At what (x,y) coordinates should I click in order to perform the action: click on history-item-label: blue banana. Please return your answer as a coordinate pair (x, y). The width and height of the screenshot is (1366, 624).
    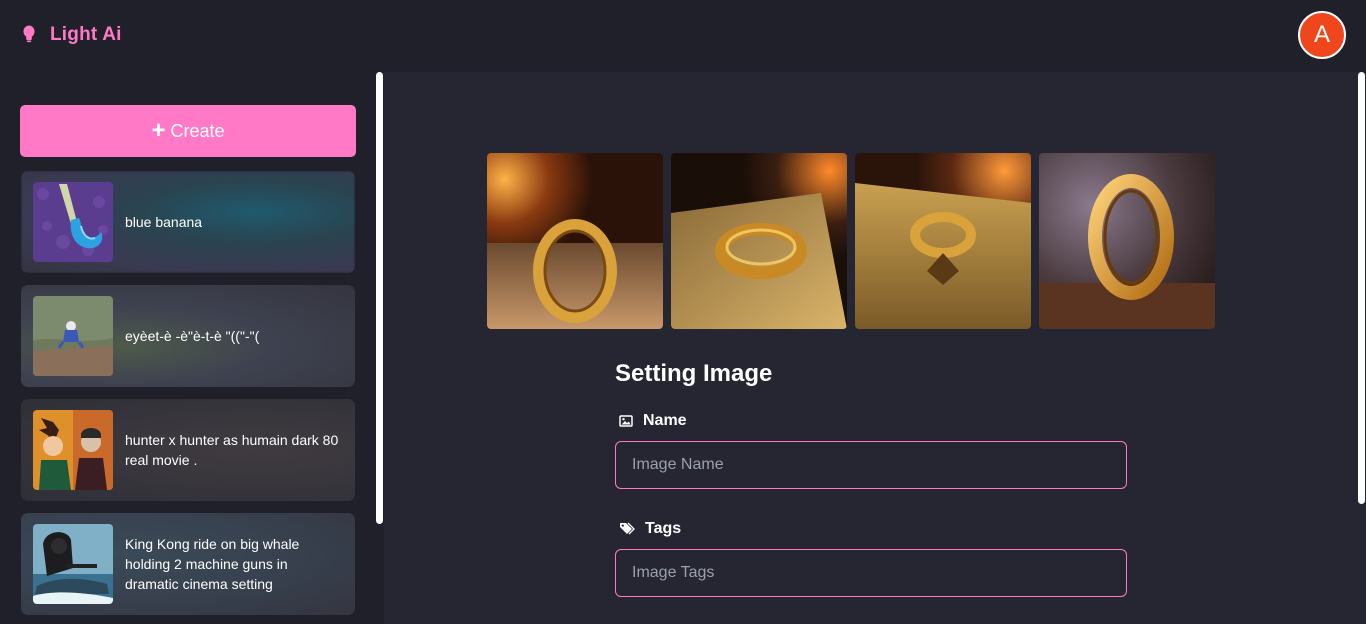
    Looking at the image, I should click on (164, 222).